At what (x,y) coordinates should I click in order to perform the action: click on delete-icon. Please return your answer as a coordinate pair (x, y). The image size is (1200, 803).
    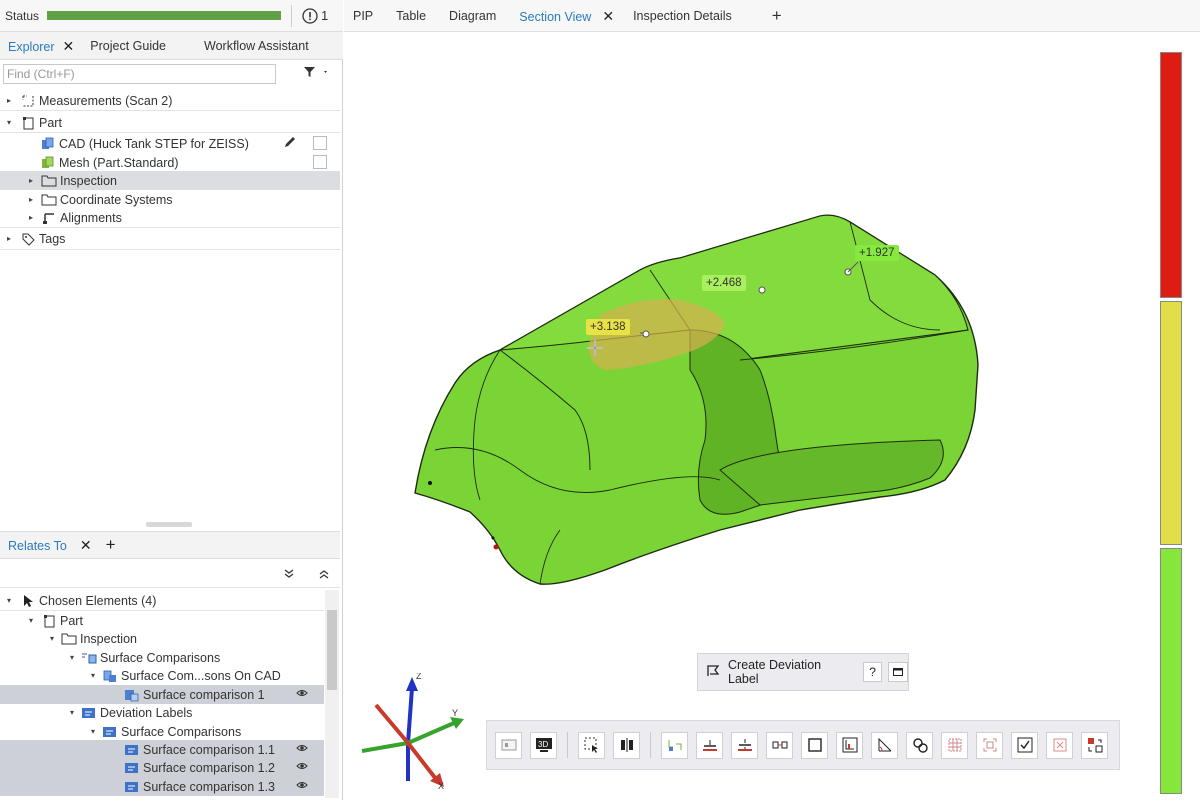
    Looking at the image, I should click on (1059, 745).